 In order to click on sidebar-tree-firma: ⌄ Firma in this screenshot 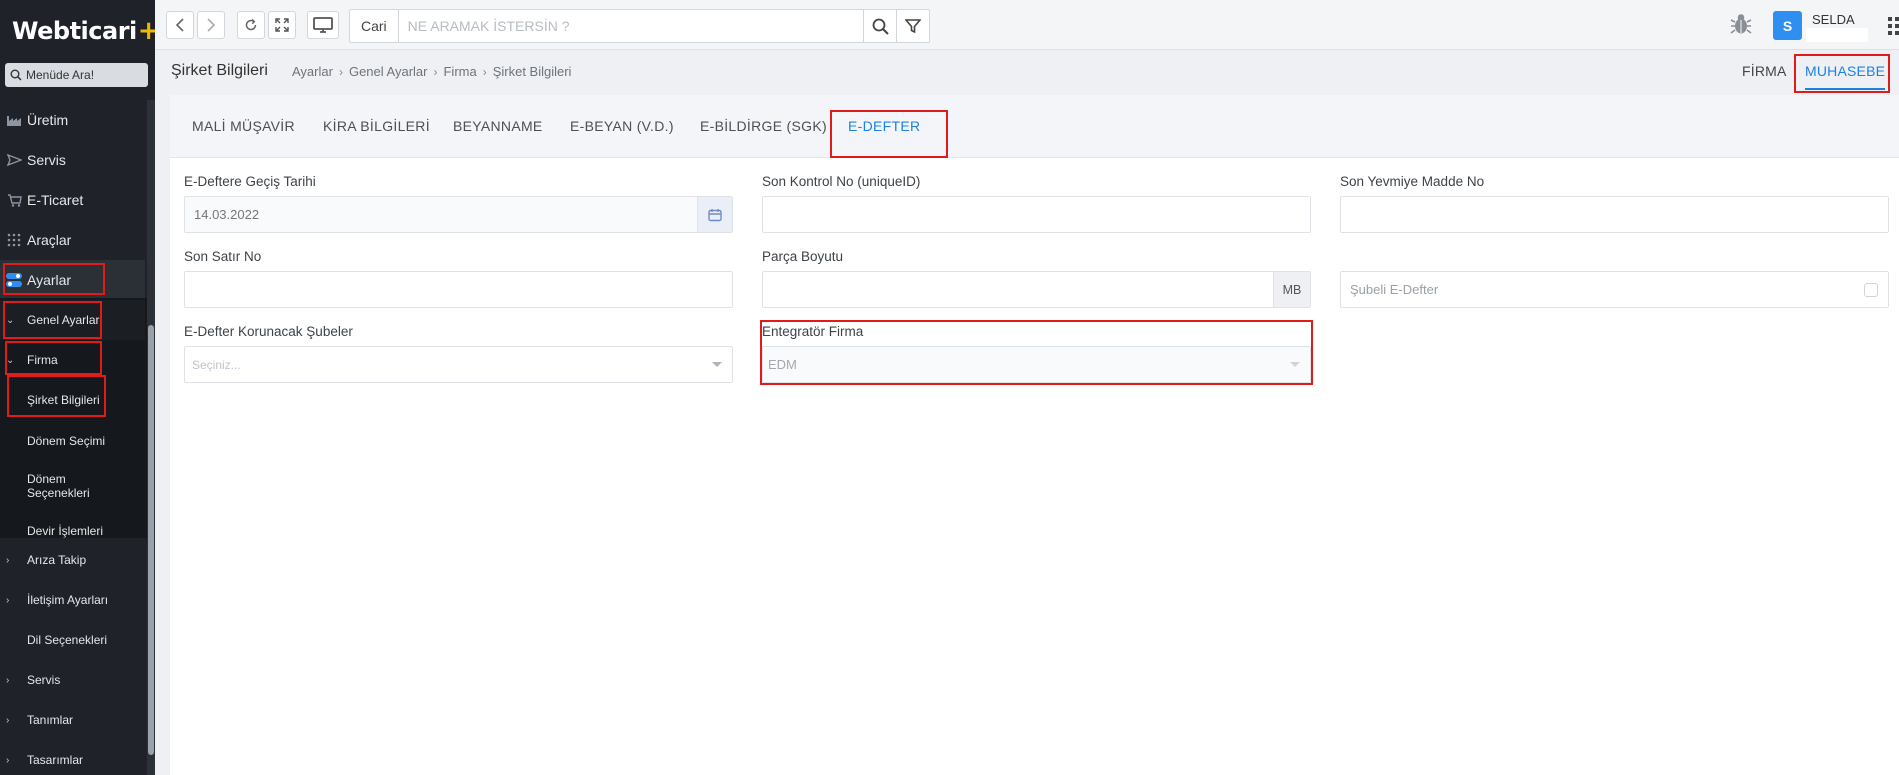, I will do `click(72, 360)`.